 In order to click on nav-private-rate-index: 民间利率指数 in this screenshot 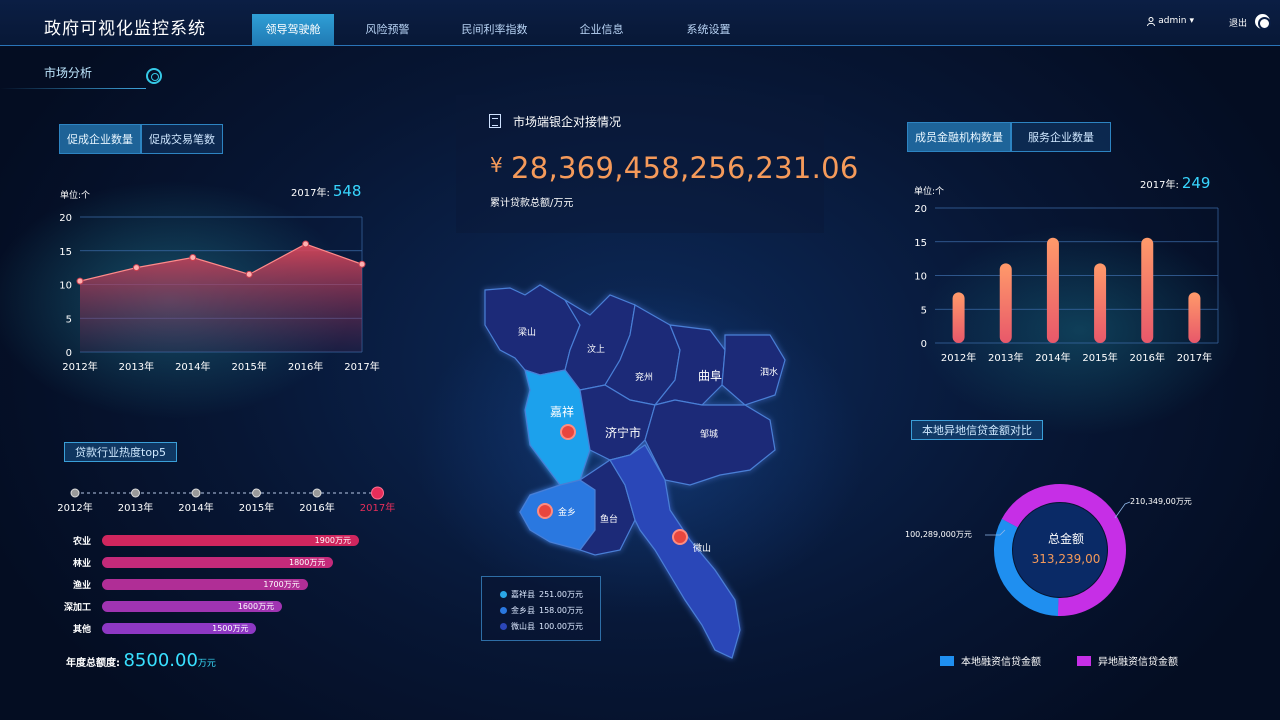, I will do `click(494, 30)`.